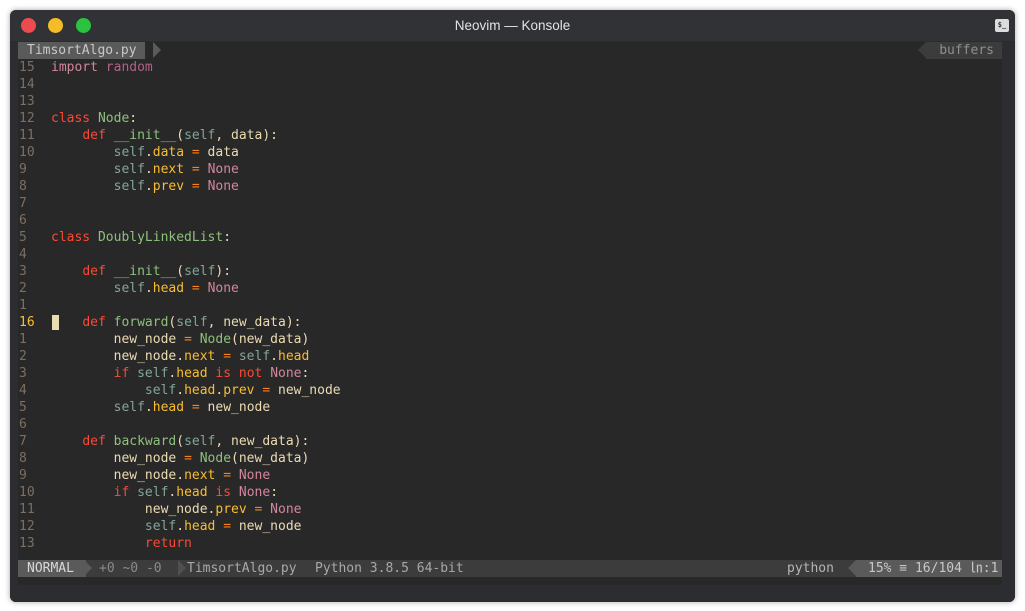 The image size is (1025, 611). What do you see at coordinates (510, 407) in the screenshot?
I see `code-line: 5 self.head = new_node` at bounding box center [510, 407].